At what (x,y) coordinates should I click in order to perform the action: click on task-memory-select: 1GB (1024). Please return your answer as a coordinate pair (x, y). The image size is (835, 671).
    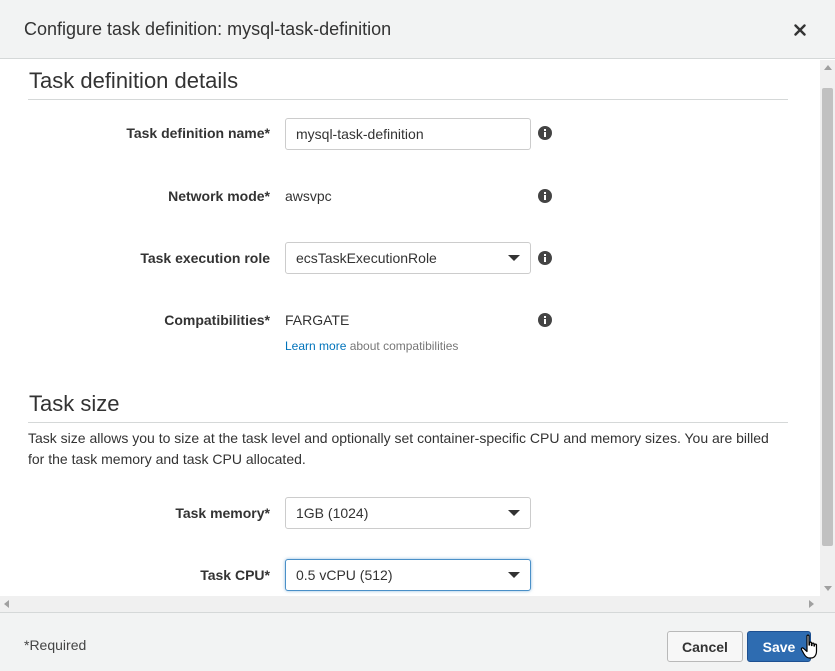
    Looking at the image, I should click on (408, 513).